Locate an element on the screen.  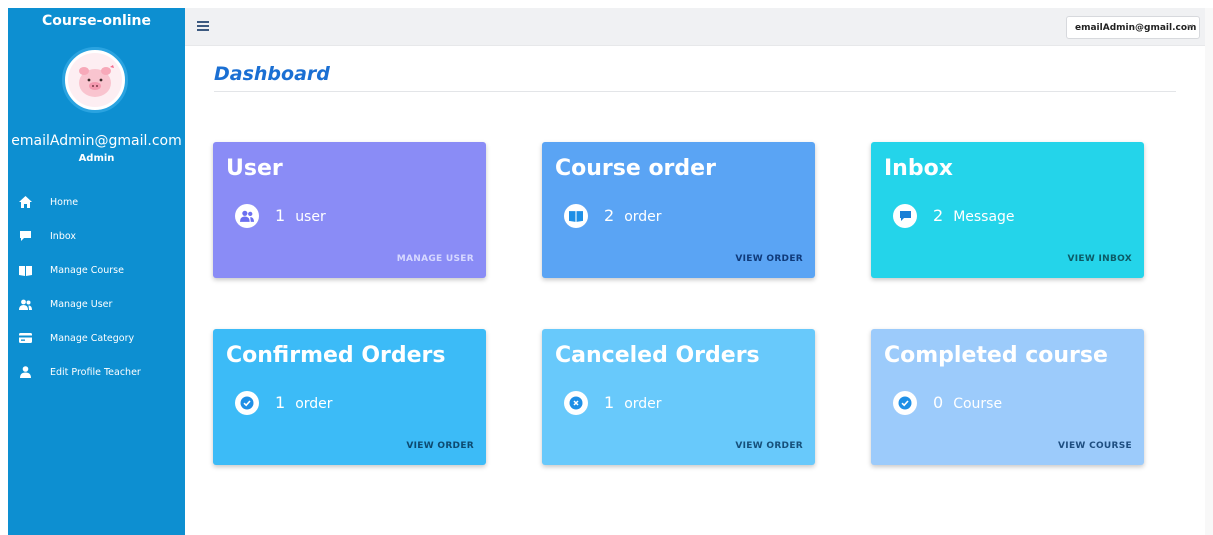
x-circle-icon is located at coordinates (576, 403).